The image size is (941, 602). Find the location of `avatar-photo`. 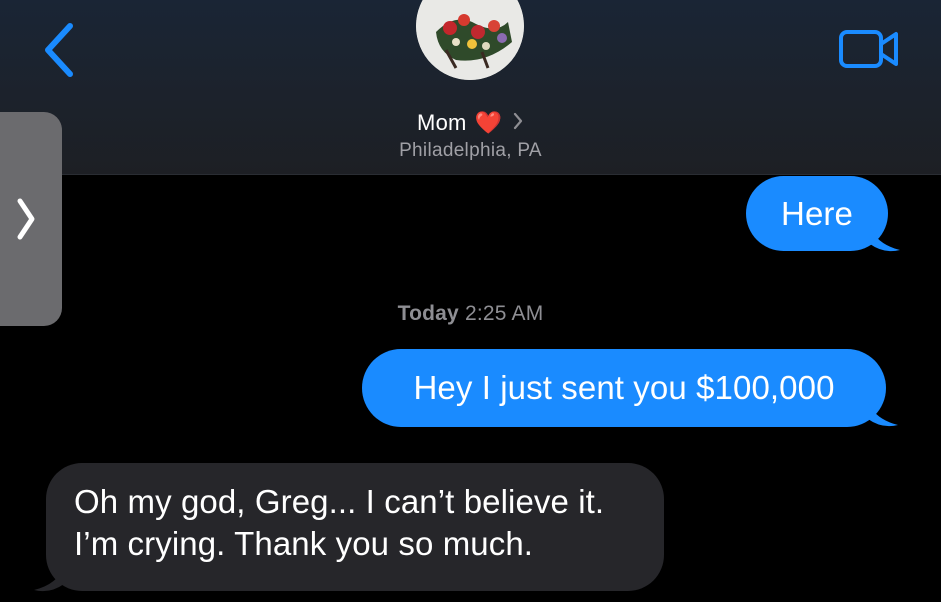

avatar-photo is located at coordinates (470, 40).